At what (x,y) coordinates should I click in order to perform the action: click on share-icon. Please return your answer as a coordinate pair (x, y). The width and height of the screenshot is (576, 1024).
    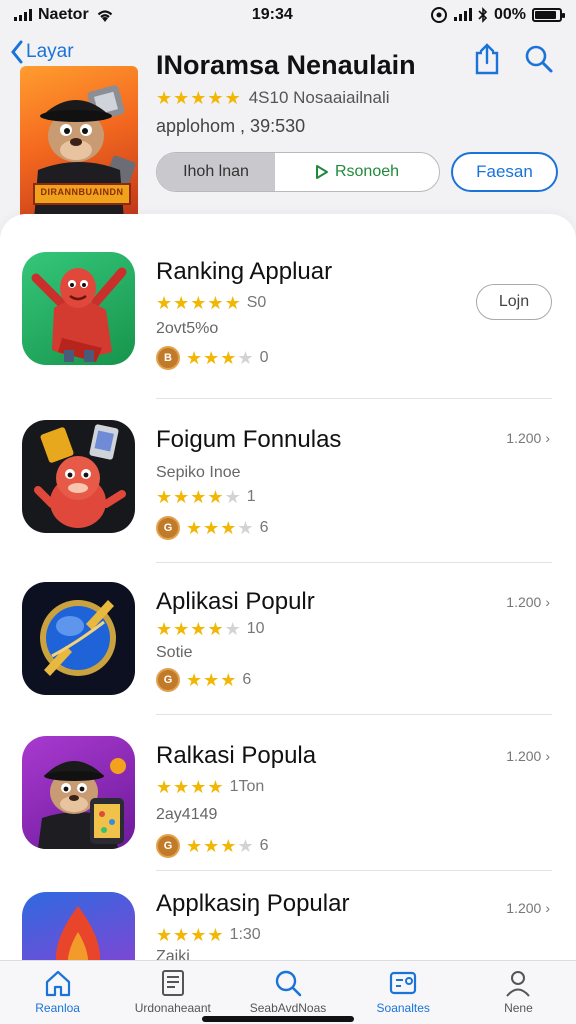
    Looking at the image, I should click on (487, 59).